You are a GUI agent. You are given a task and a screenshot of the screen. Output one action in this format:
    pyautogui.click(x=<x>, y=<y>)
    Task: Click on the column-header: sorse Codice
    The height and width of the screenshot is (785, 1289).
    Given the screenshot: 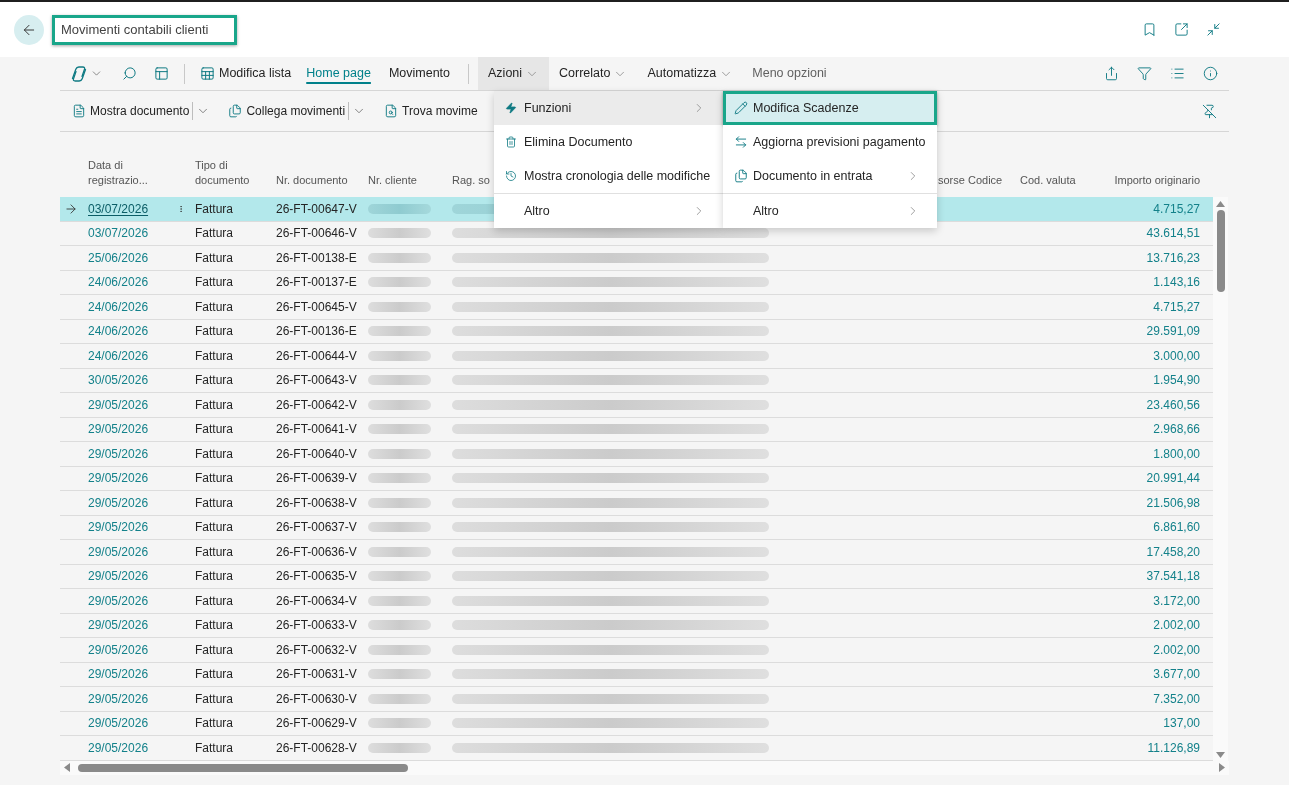 What is the action you would take?
    pyautogui.click(x=970, y=180)
    